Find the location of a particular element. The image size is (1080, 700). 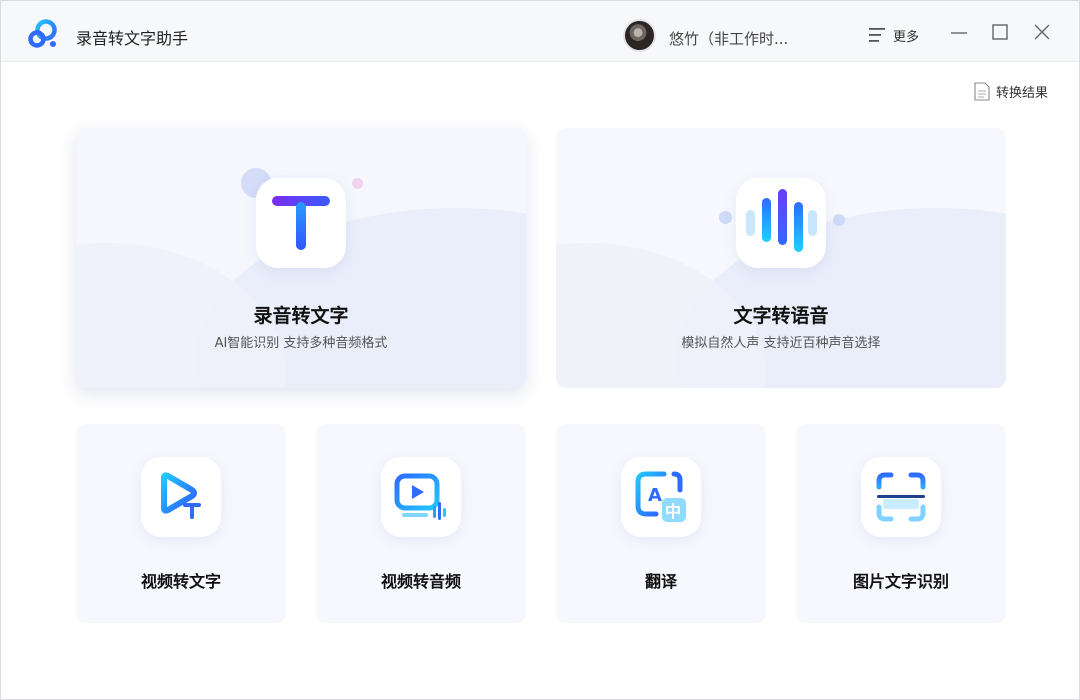

conversion-results-button: 转换结果 is located at coordinates (1011, 91).